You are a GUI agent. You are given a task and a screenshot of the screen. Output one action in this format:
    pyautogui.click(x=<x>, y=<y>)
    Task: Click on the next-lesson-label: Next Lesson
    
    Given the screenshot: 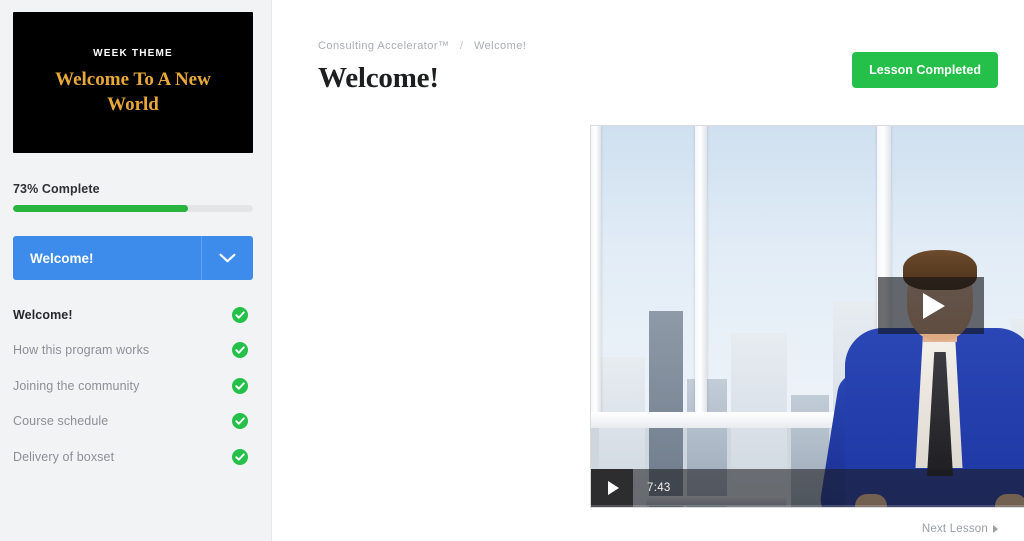 What is the action you would take?
    pyautogui.click(x=954, y=529)
    